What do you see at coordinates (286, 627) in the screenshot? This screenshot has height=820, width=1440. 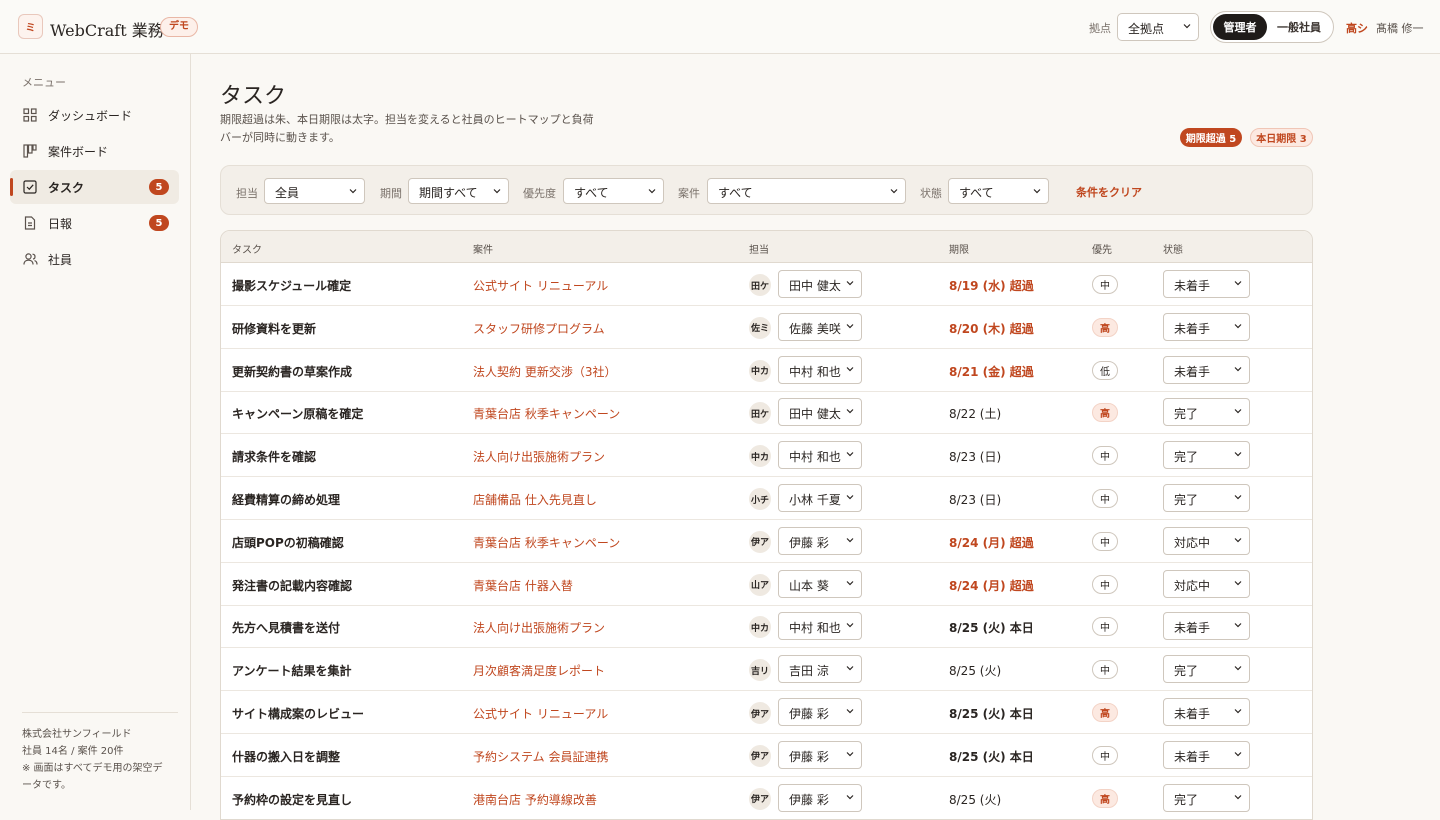 I see `task-name: 先方へ見積書を送付` at bounding box center [286, 627].